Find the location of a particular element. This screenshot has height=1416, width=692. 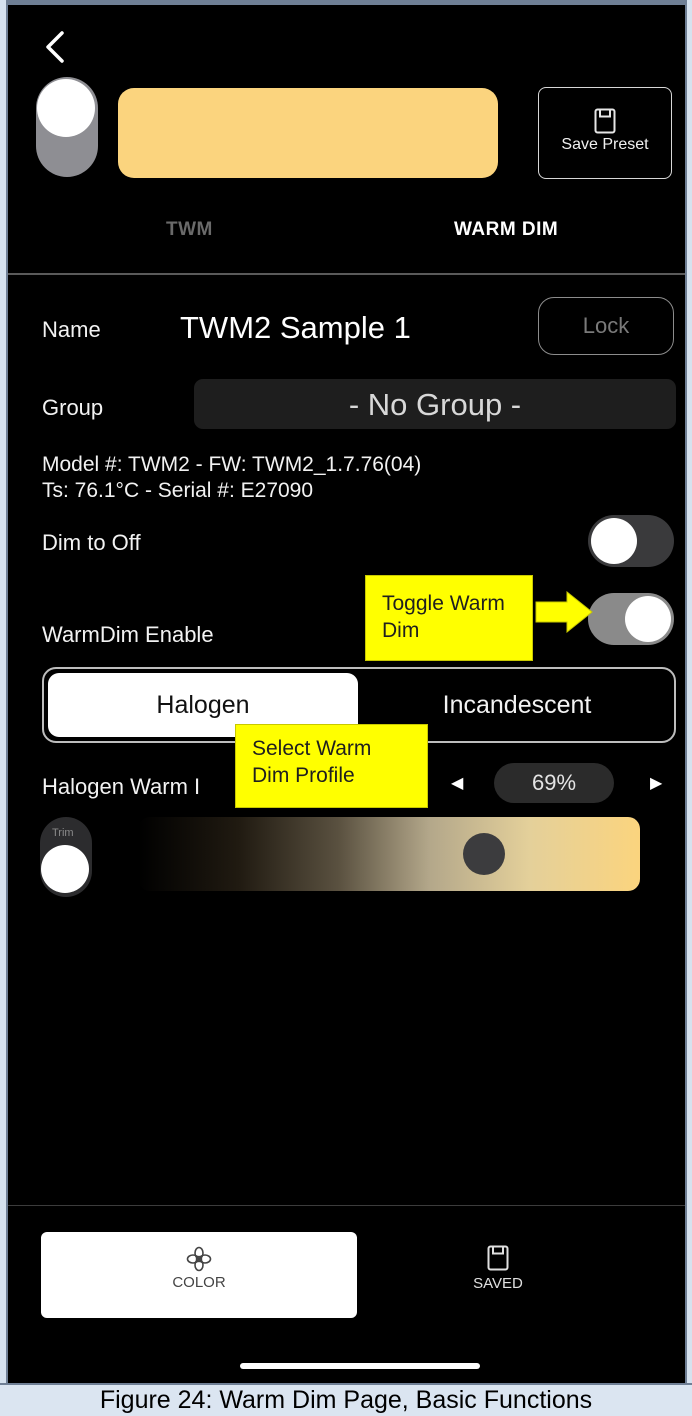

trim-toggle: Trim is located at coordinates (66, 857).